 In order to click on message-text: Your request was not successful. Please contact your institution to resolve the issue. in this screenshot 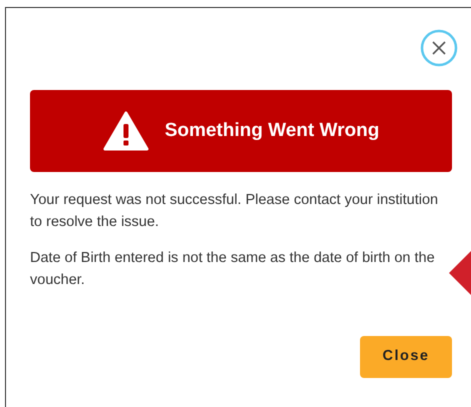, I will do `click(235, 211)`.